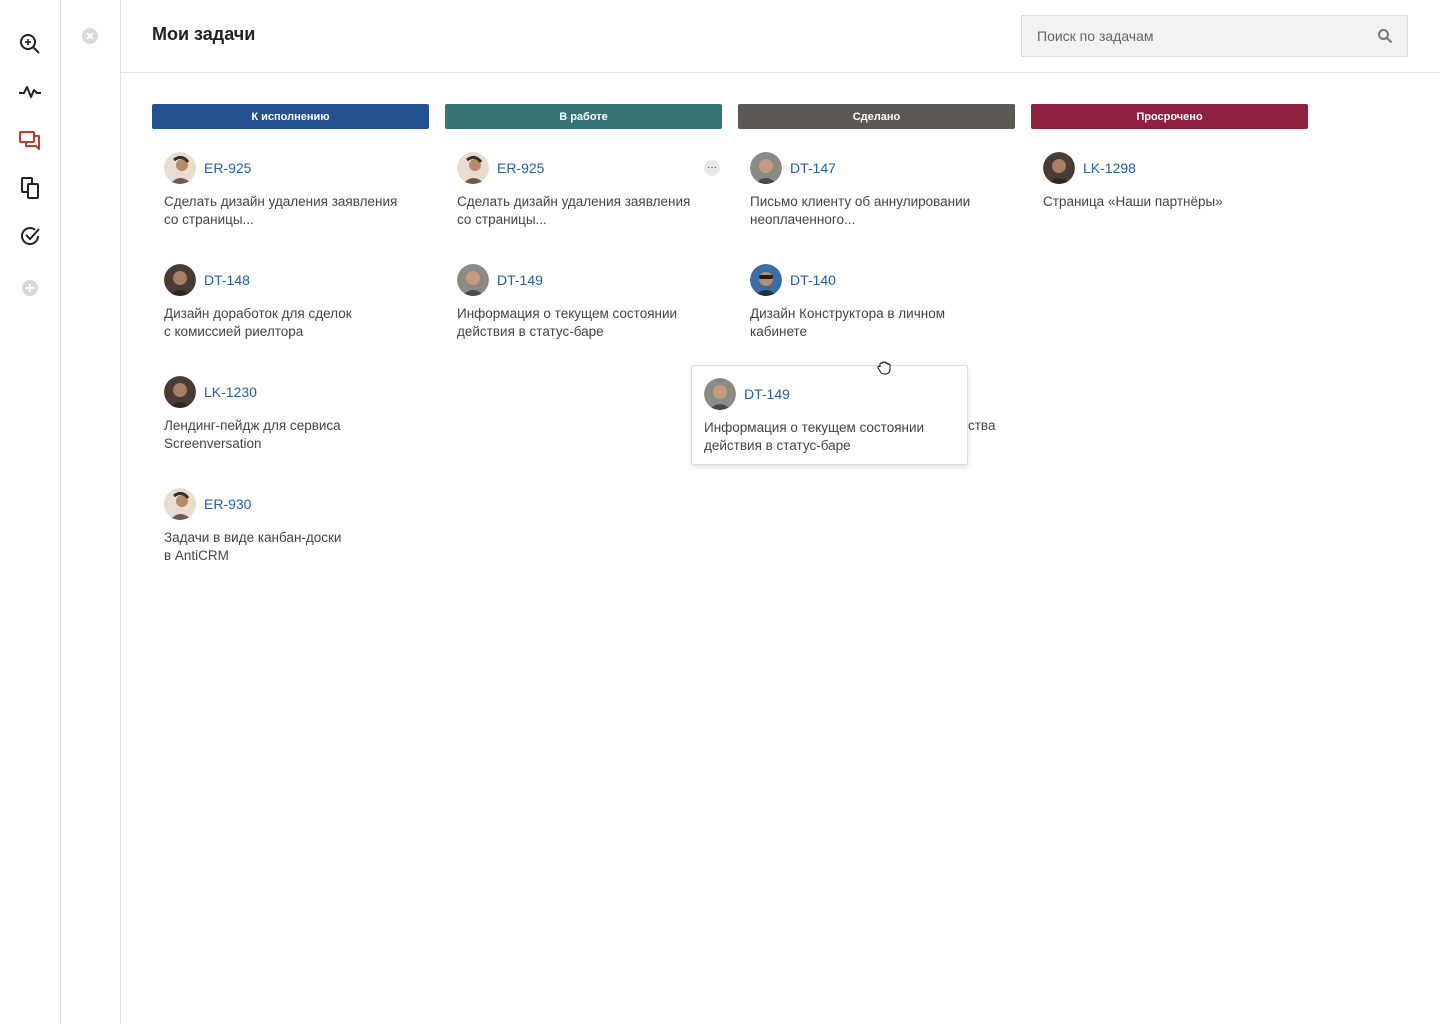 Image resolution: width=1440 pixels, height=1024 pixels. What do you see at coordinates (290, 116) in the screenshot?
I see `column-header-todo: К исполнению` at bounding box center [290, 116].